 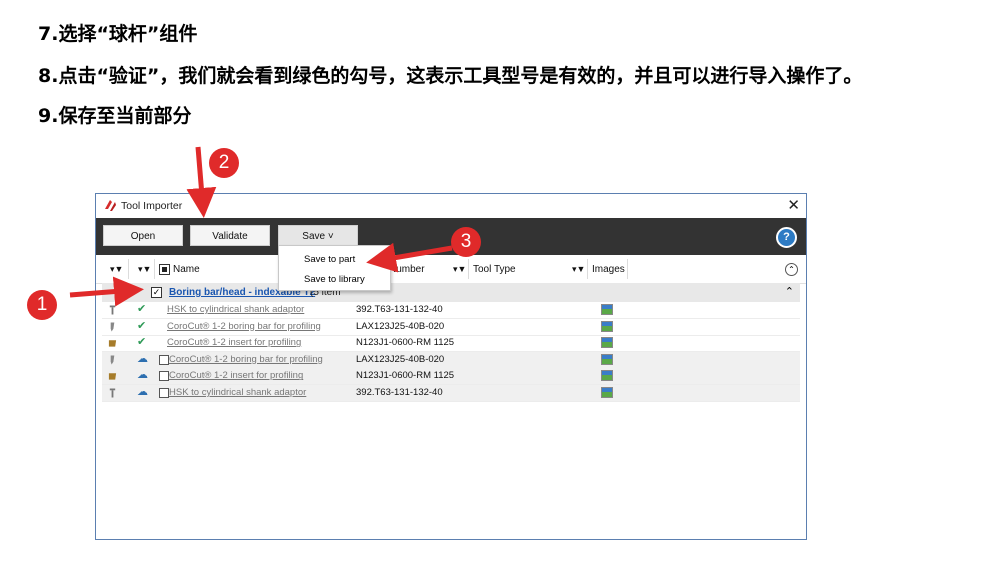 I want to click on step-marker-3: 3, so click(x=466, y=242).